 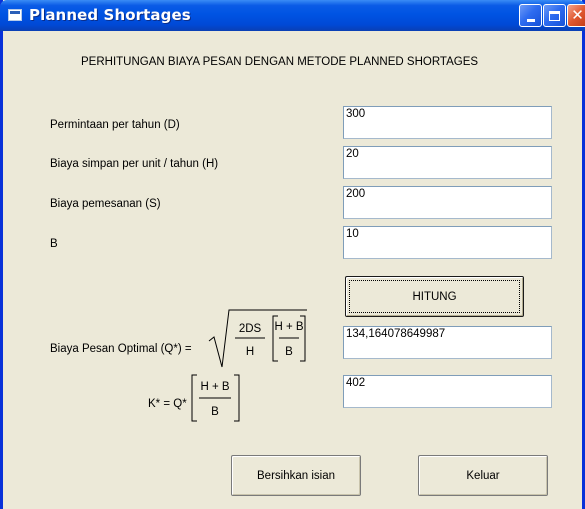 What do you see at coordinates (288, 327) in the screenshot?
I see `q-frac-num: H + B` at bounding box center [288, 327].